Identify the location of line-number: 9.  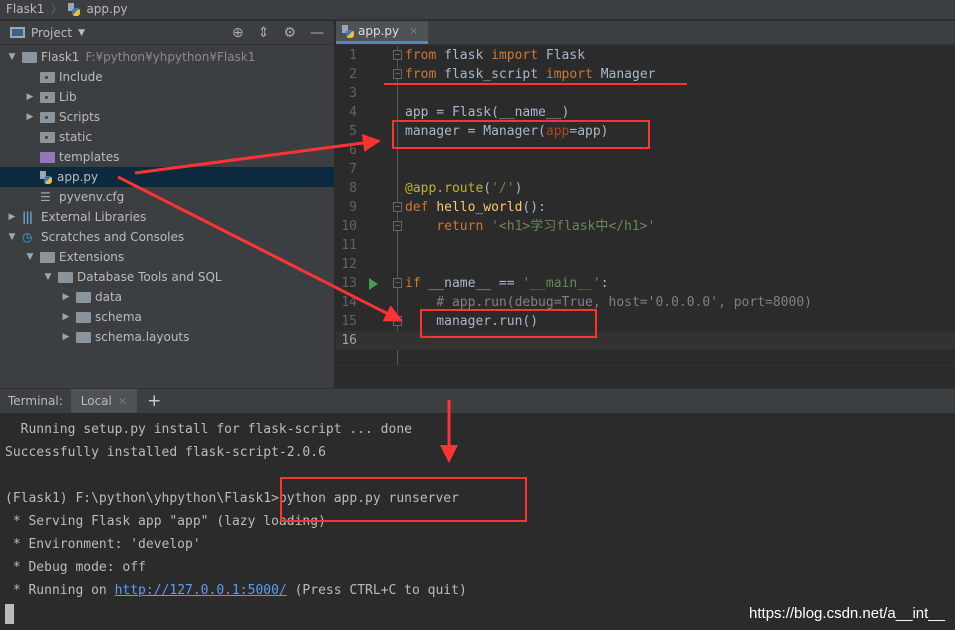
(353, 207).